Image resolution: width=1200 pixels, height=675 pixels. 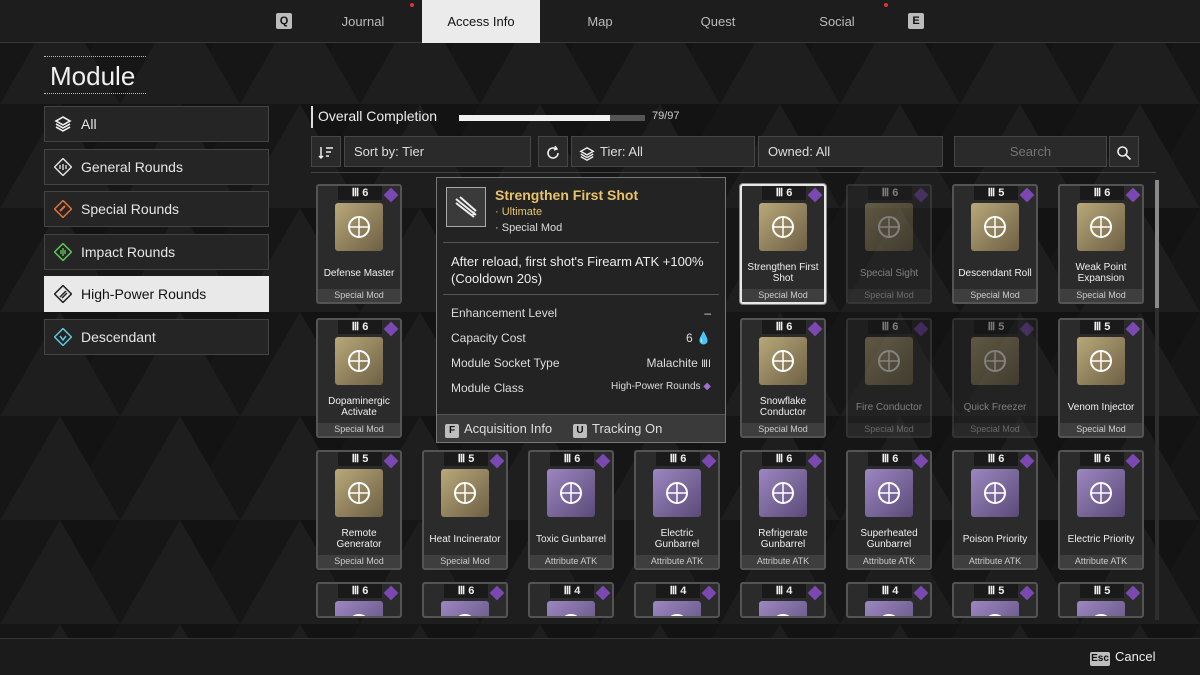 What do you see at coordinates (359, 244) in the screenshot?
I see `module-card: Ⅲ 6 Defense Master Special Mod` at bounding box center [359, 244].